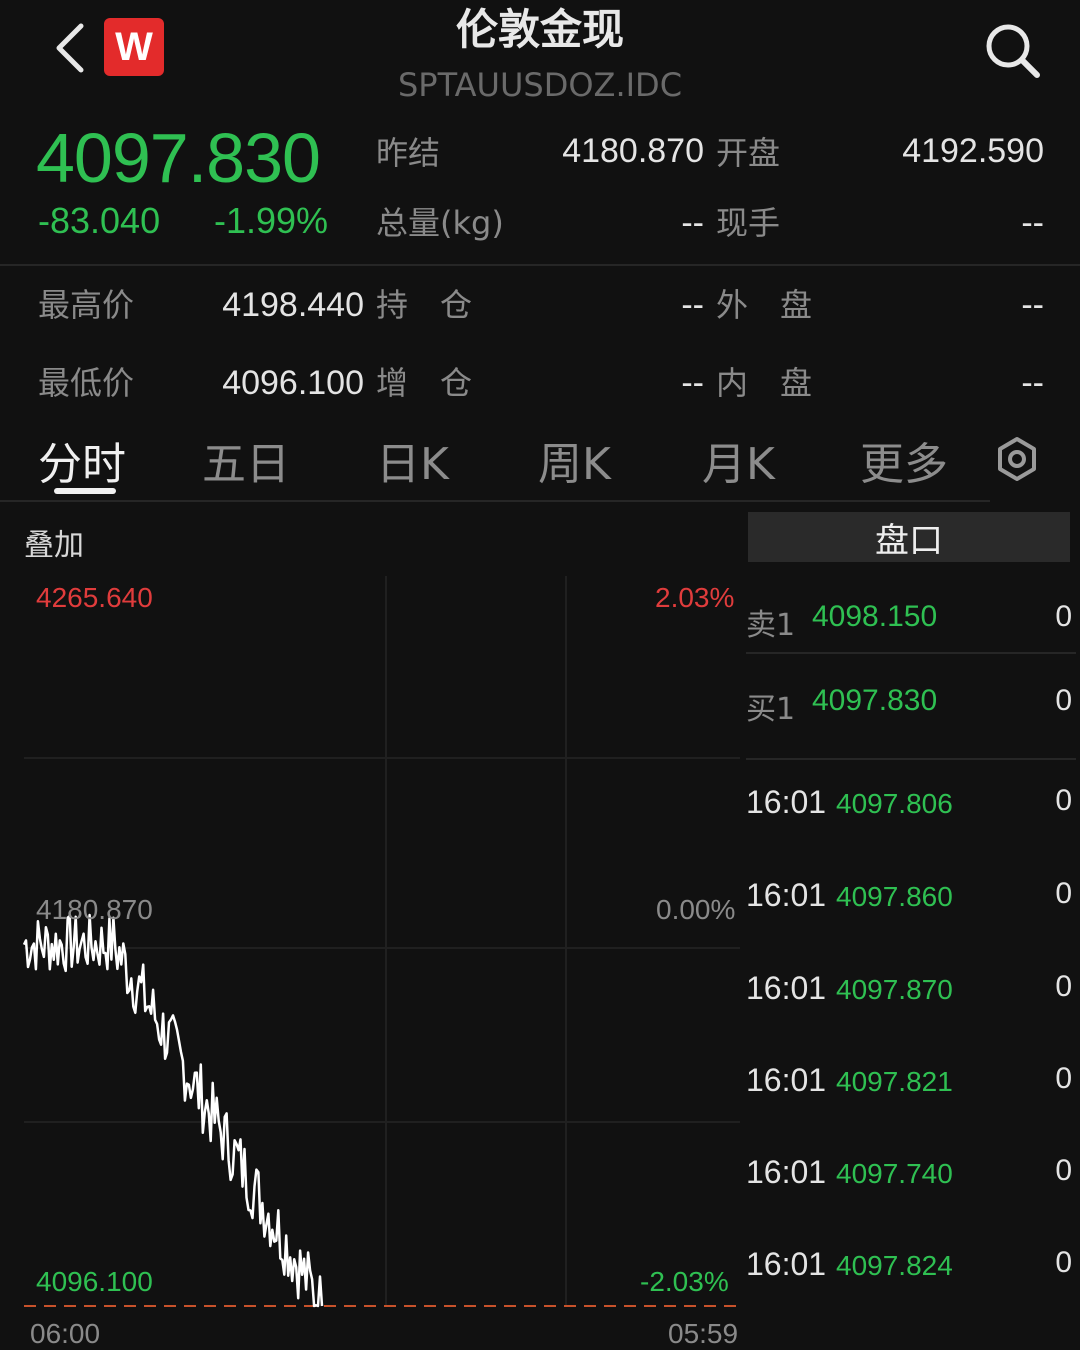 This screenshot has width=1080, height=1350. I want to click on oi-change-label: 增 仓, so click(424, 383).